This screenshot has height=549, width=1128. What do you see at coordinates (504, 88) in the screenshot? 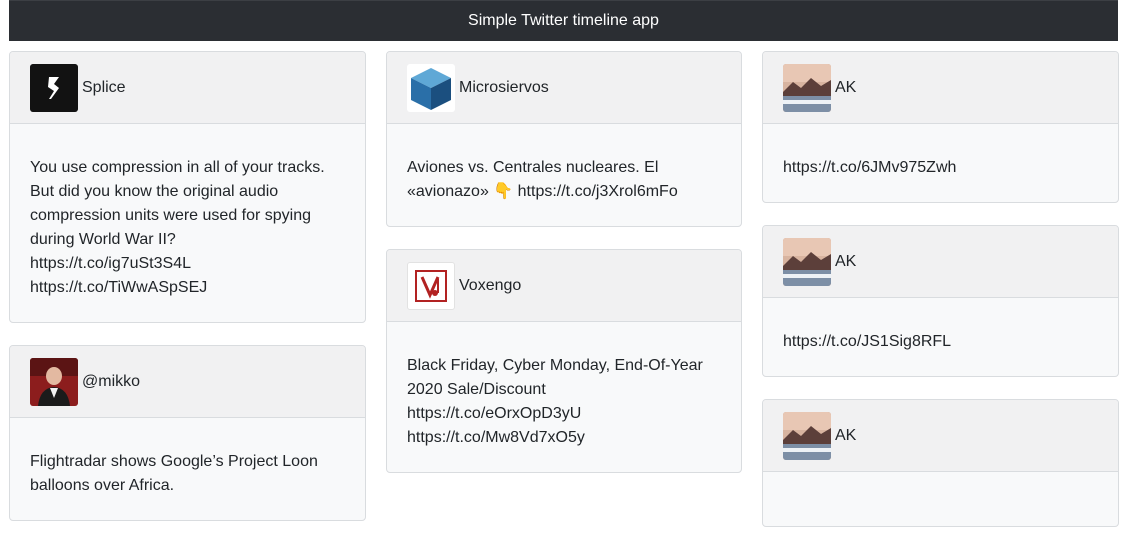
I see `tweet-username: Microsiervos` at bounding box center [504, 88].